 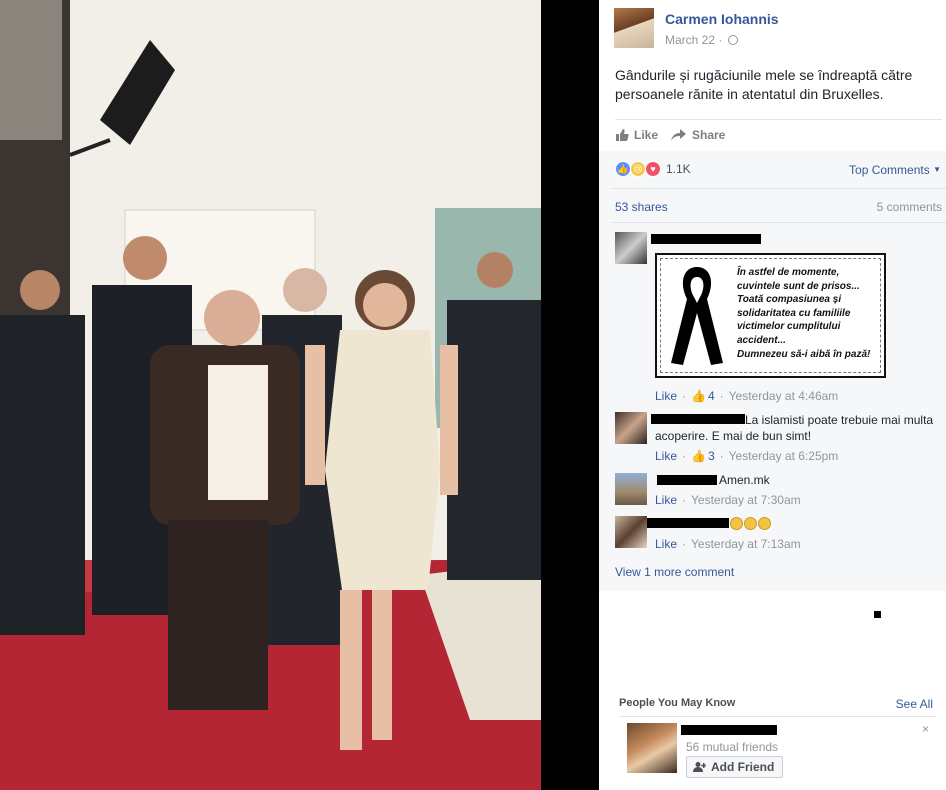 What do you see at coordinates (697, 316) in the screenshot?
I see `black-ribbon-icon` at bounding box center [697, 316].